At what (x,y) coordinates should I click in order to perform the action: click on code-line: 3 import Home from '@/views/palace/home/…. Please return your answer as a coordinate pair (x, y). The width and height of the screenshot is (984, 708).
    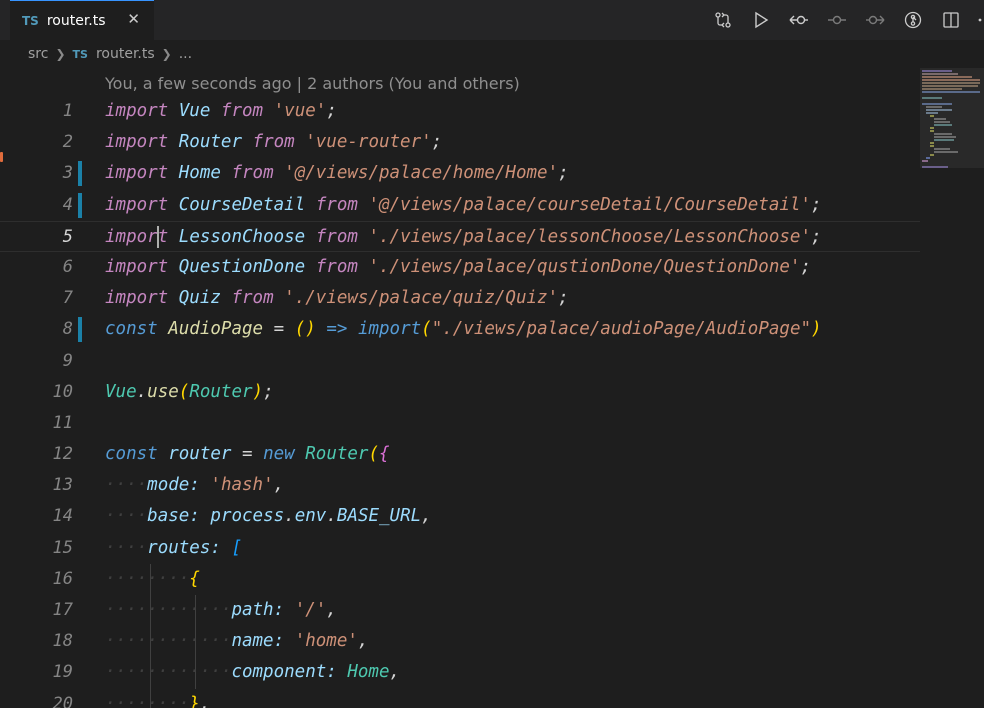
    Looking at the image, I should click on (460, 173).